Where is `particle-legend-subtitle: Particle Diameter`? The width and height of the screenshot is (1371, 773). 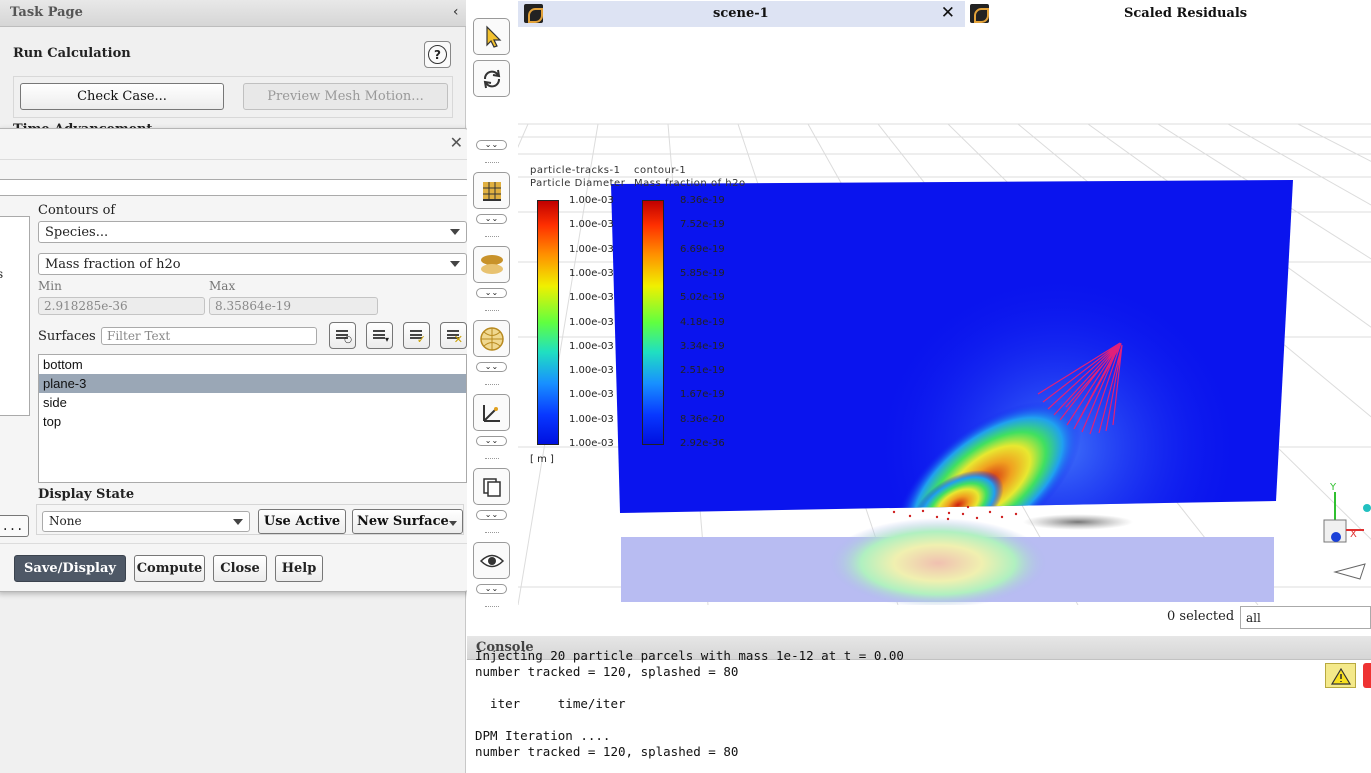
particle-legend-subtitle: Particle Diameter is located at coordinates (578, 183).